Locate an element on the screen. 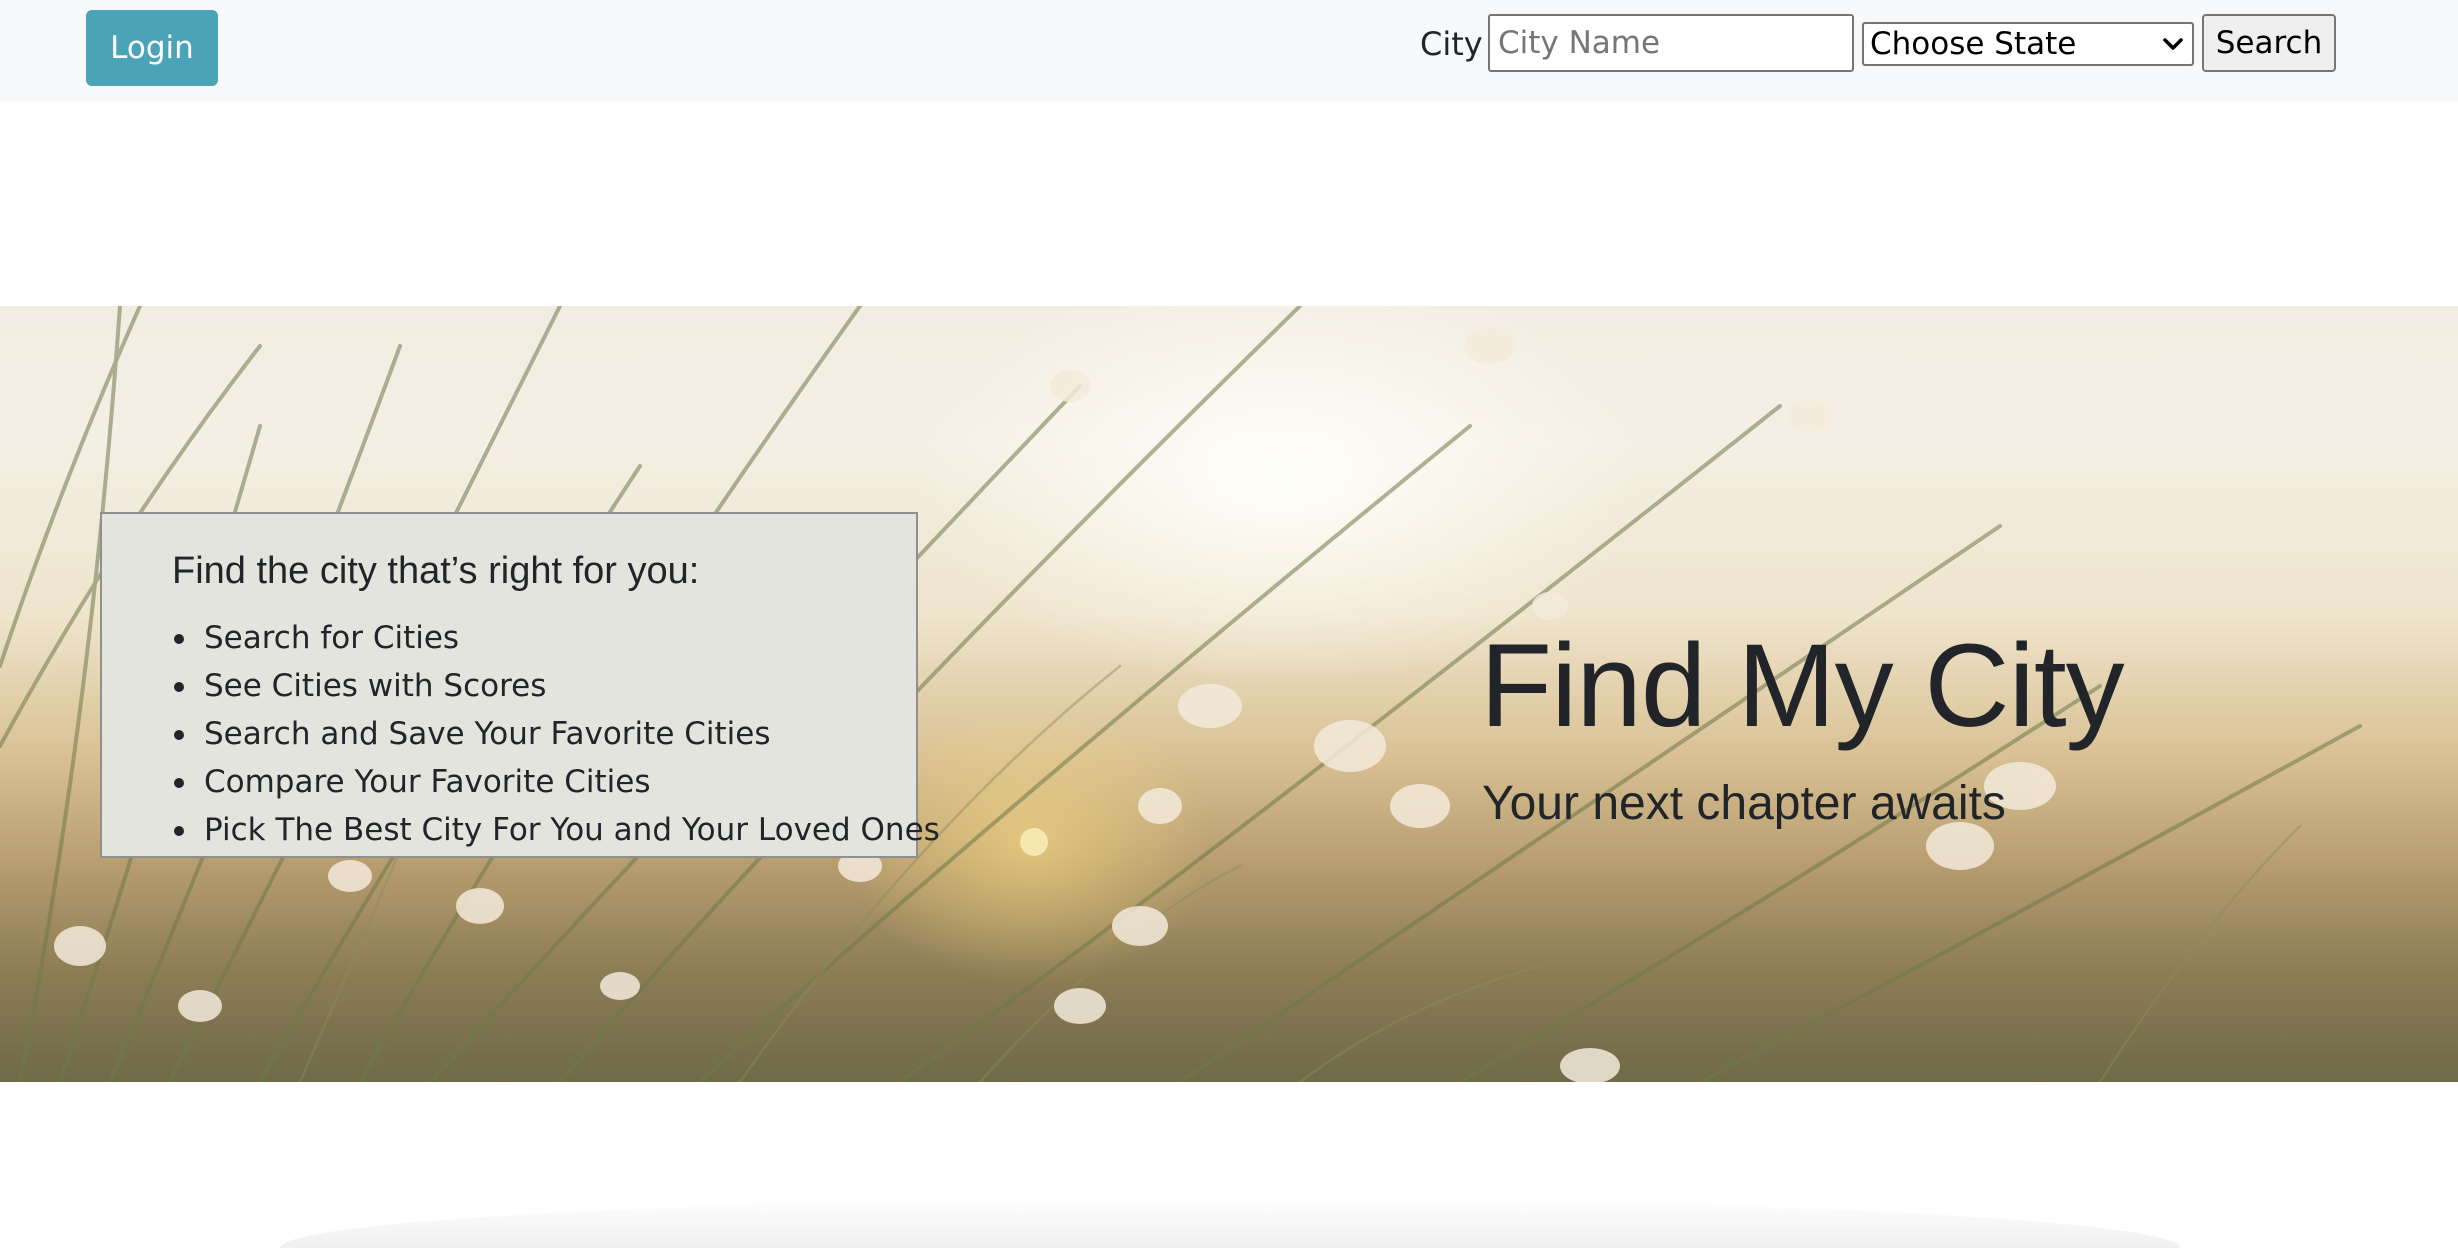 The image size is (2458, 1248). hero-subtitle: Your next chapter awaits is located at coordinates (1744, 803).